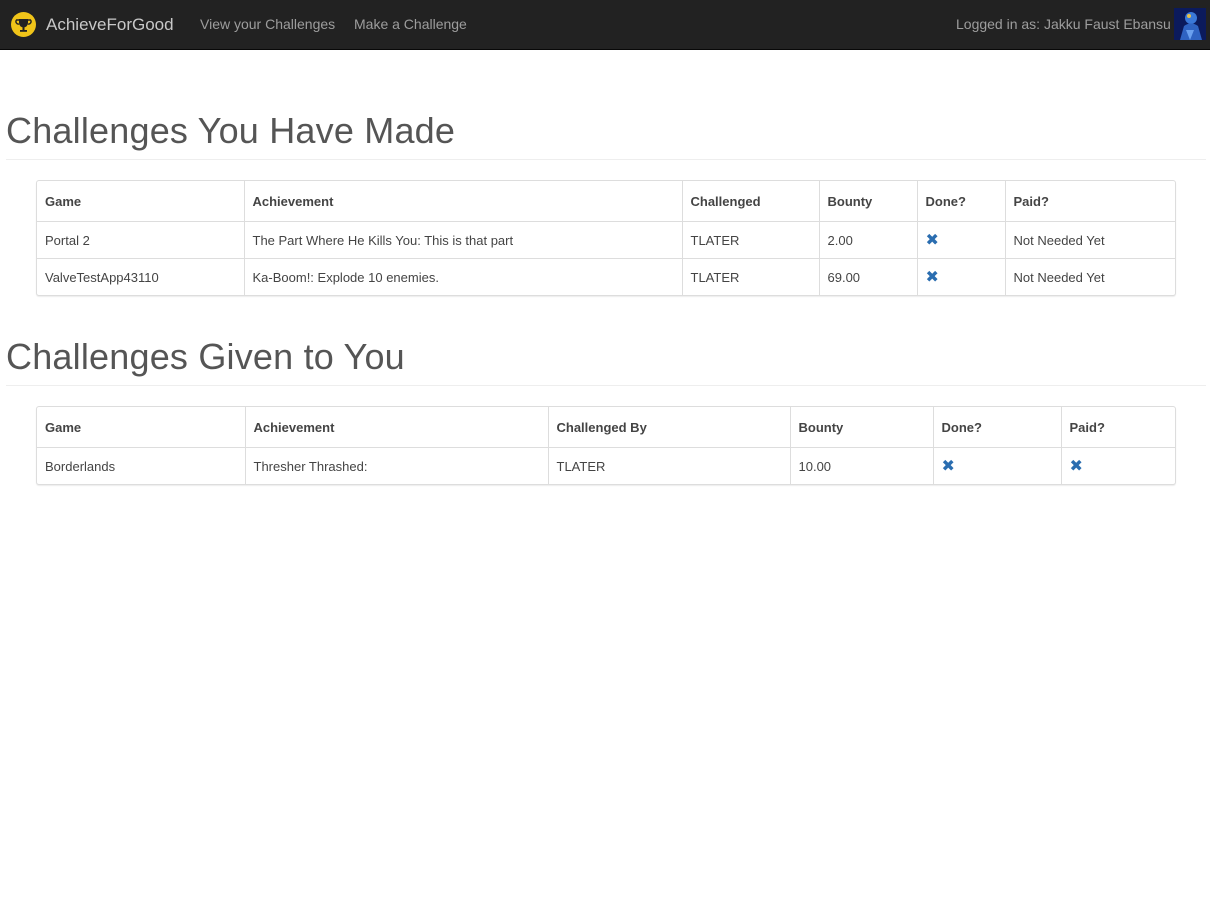  I want to click on col-header-challenged: Challenged, so click(750, 201).